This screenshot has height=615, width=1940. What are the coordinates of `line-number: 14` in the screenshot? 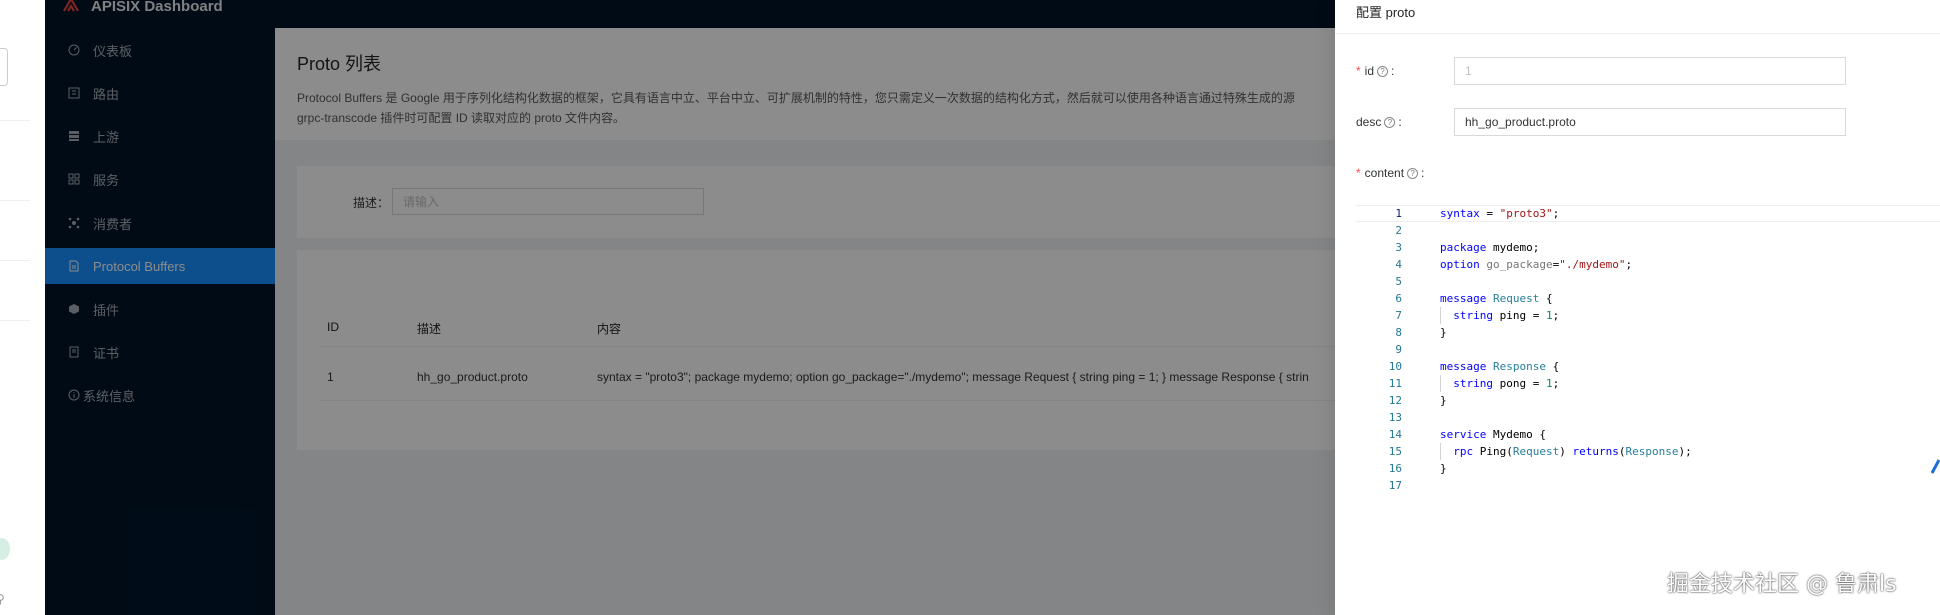 It's located at (1395, 434).